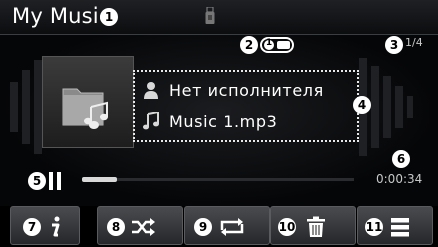  What do you see at coordinates (394, 45) in the screenshot?
I see `callout-3: 3` at bounding box center [394, 45].